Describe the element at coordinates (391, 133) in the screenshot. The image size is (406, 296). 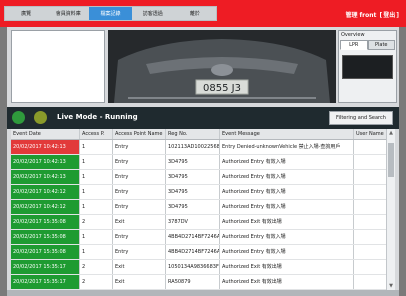
I see `scroll-up-icon: ▲` at that location.